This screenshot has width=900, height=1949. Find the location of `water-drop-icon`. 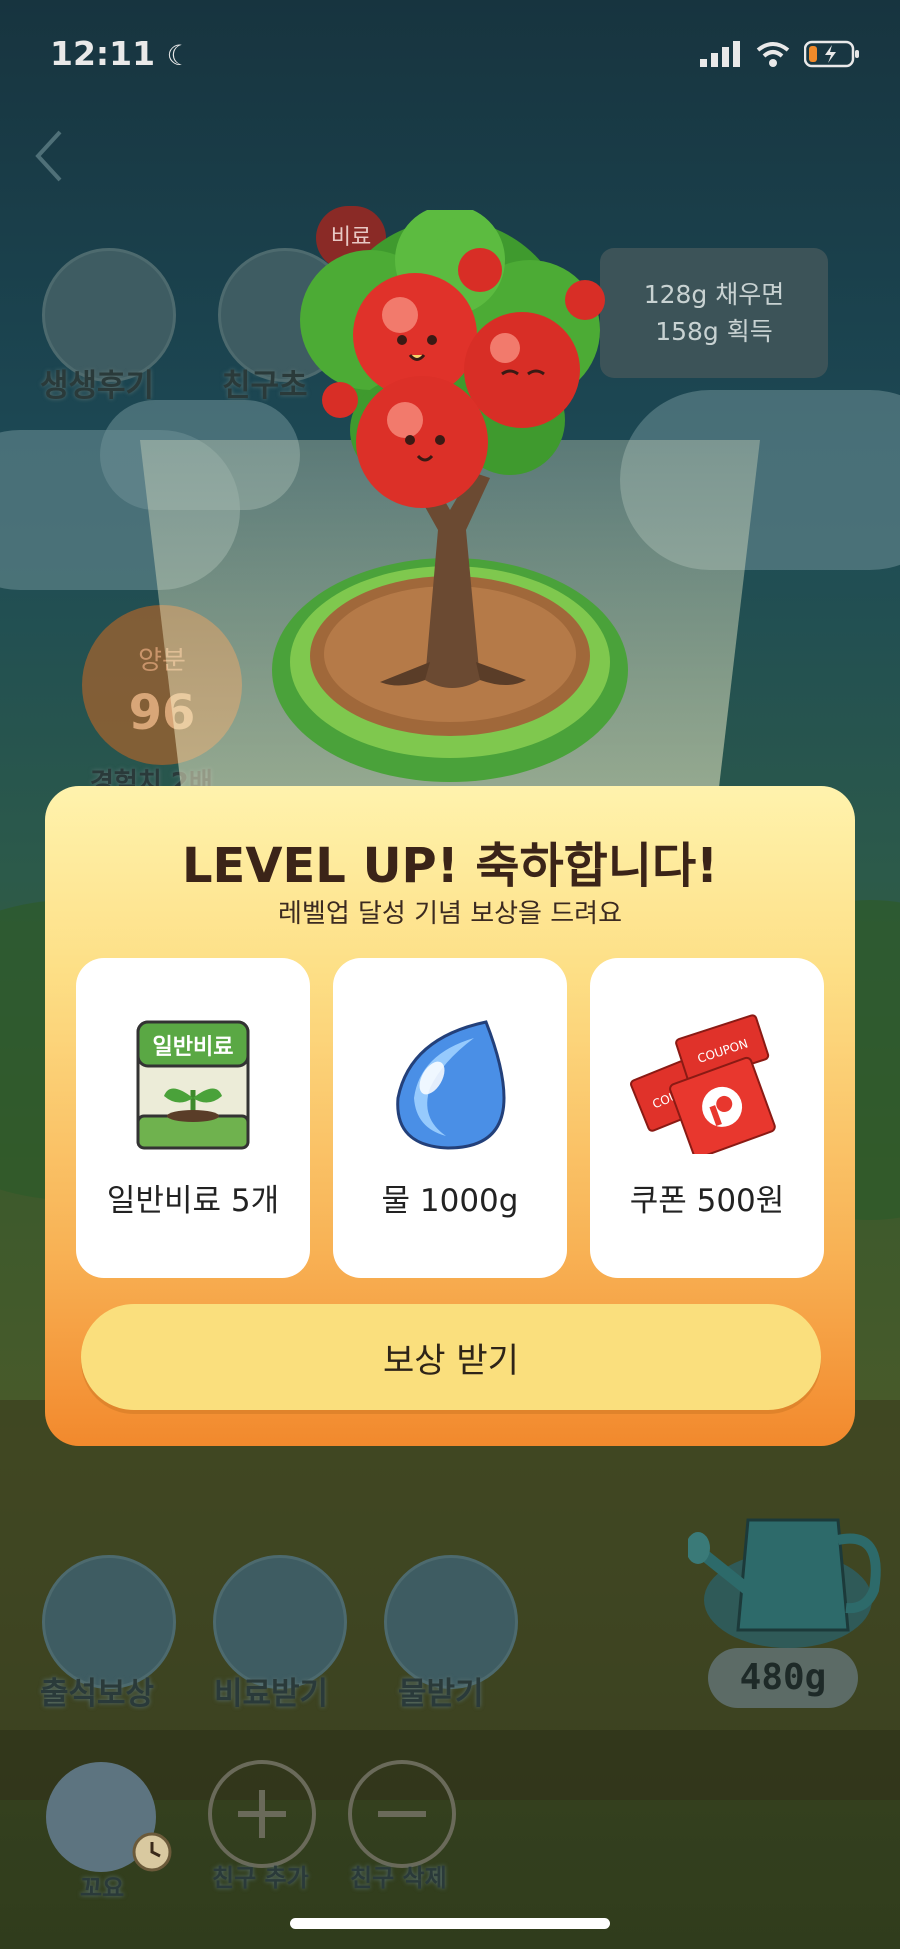

water-drop-icon is located at coordinates (451, 1085).